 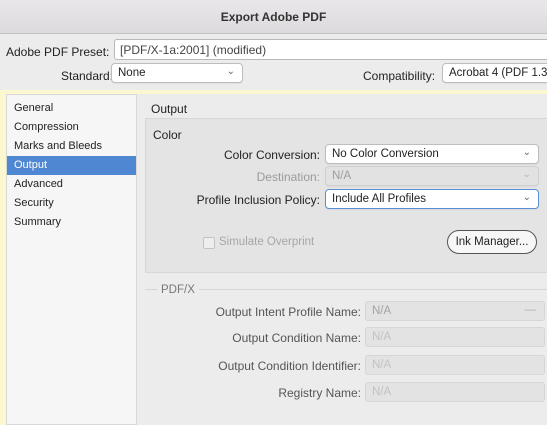 What do you see at coordinates (193, 50) in the screenshot?
I see `preset-value: [PDF/X-1a:2001] (modified)` at bounding box center [193, 50].